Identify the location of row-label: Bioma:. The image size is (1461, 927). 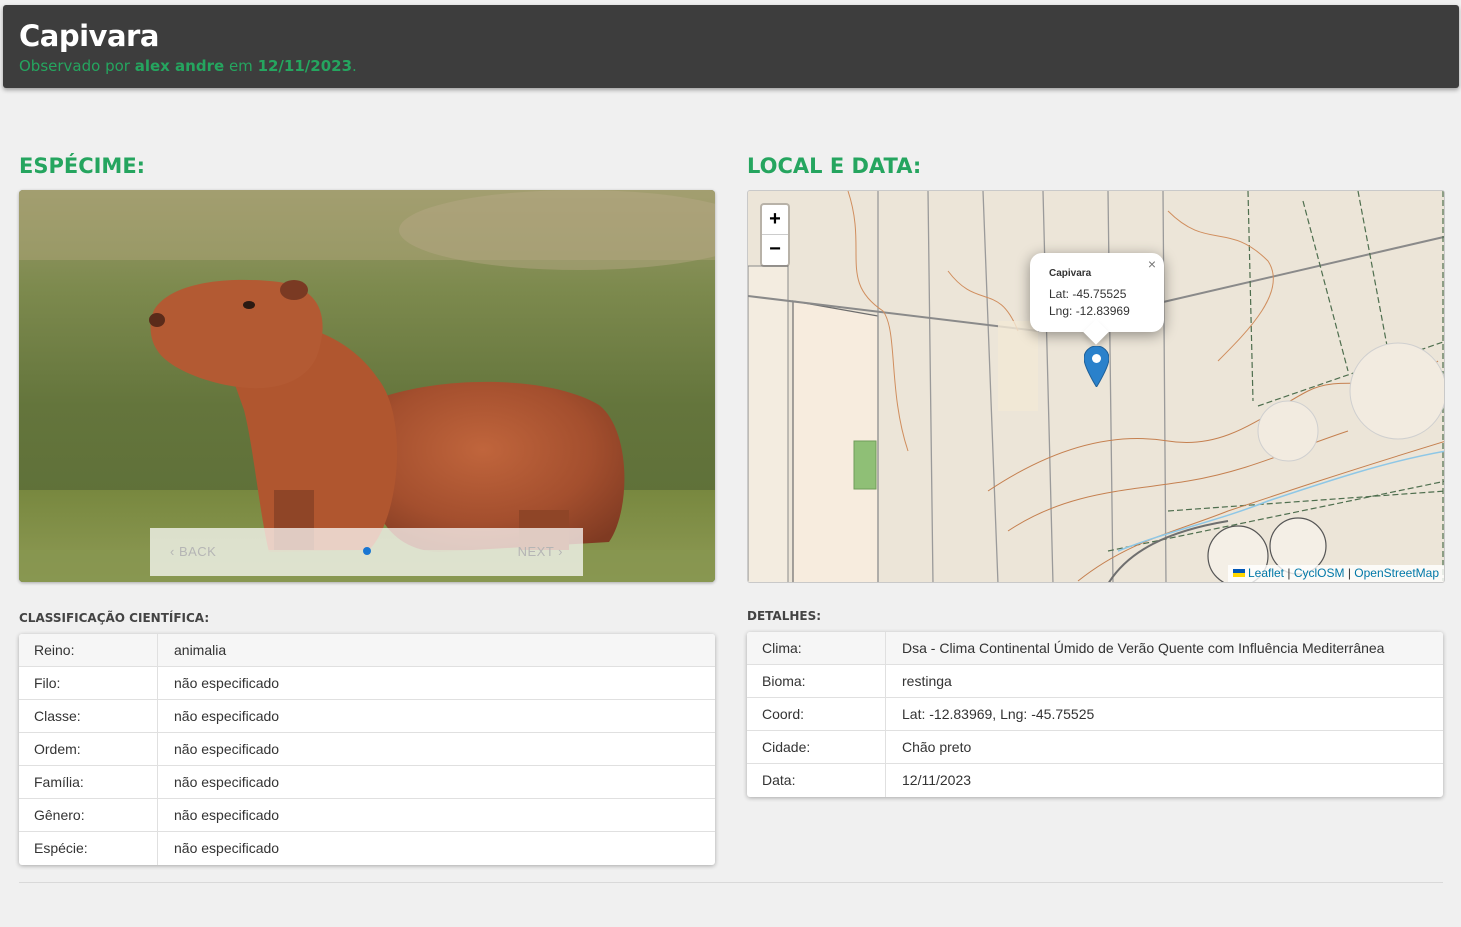
(816, 681).